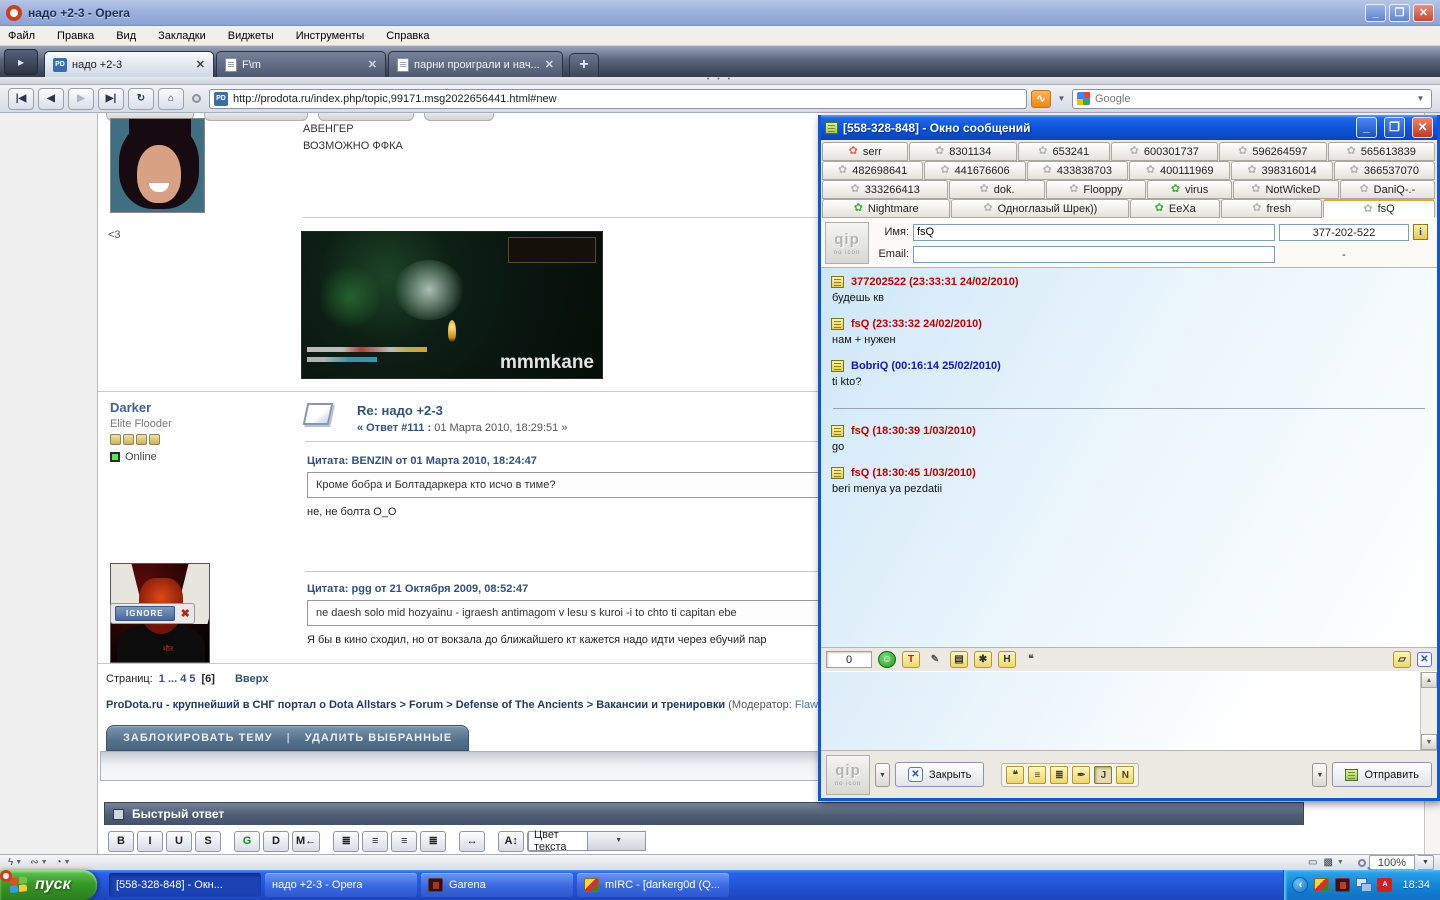 The height and width of the screenshot is (900, 1440). What do you see at coordinates (704, 814) in the screenshot?
I see `quick-reply-header: Быстрый ответ` at bounding box center [704, 814].